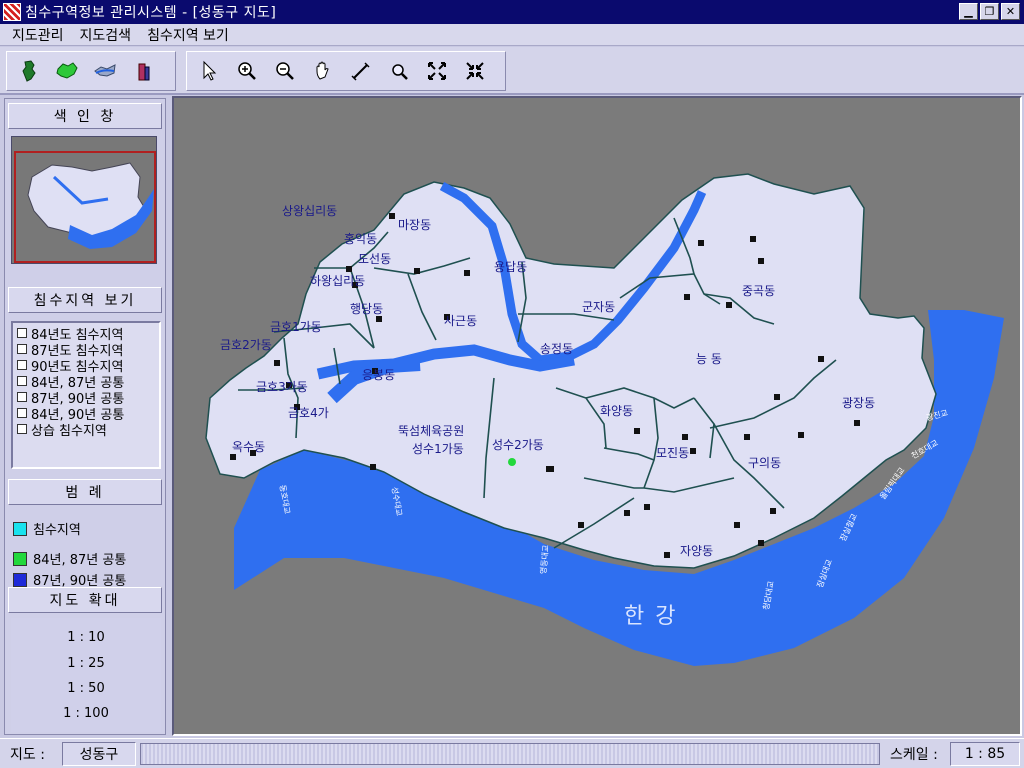 This screenshot has width=1024, height=768. I want to click on zoom-level-item: 1 : 50, so click(86, 688).